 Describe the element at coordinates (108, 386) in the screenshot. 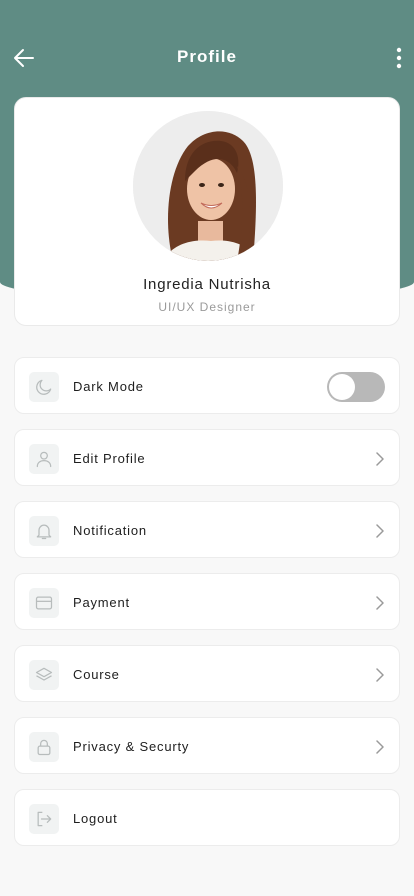

I see `menu-label: Dark Mode` at that location.